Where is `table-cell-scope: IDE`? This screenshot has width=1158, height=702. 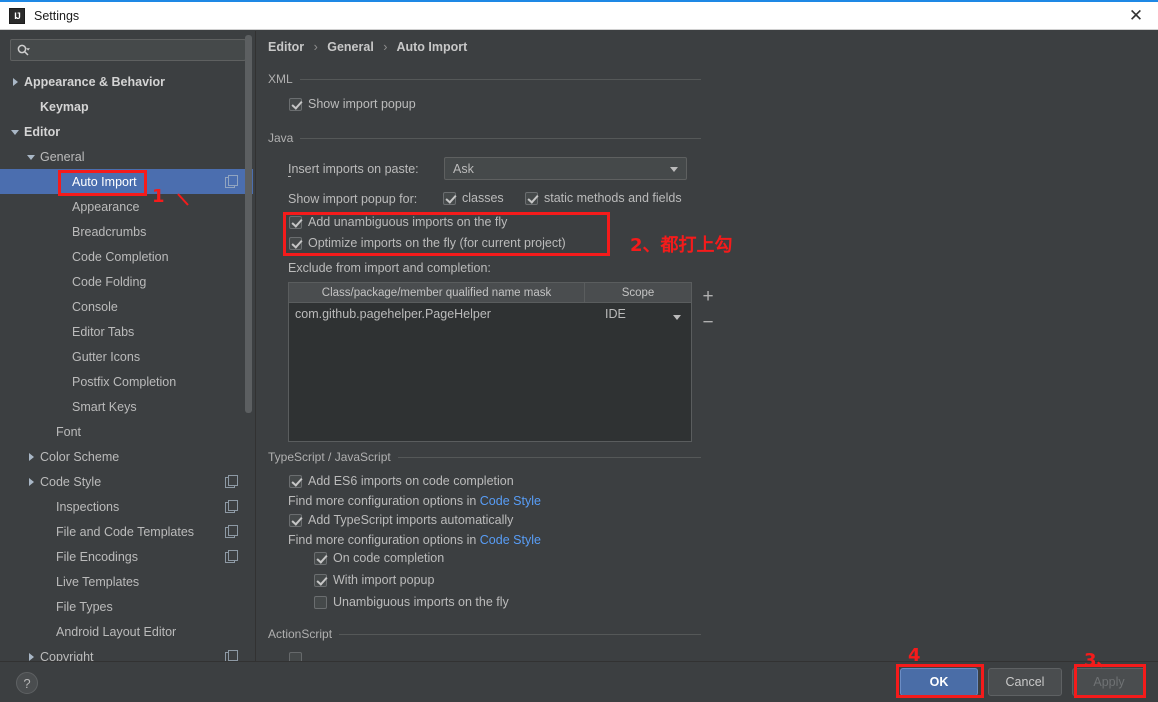 table-cell-scope: IDE is located at coordinates (638, 314).